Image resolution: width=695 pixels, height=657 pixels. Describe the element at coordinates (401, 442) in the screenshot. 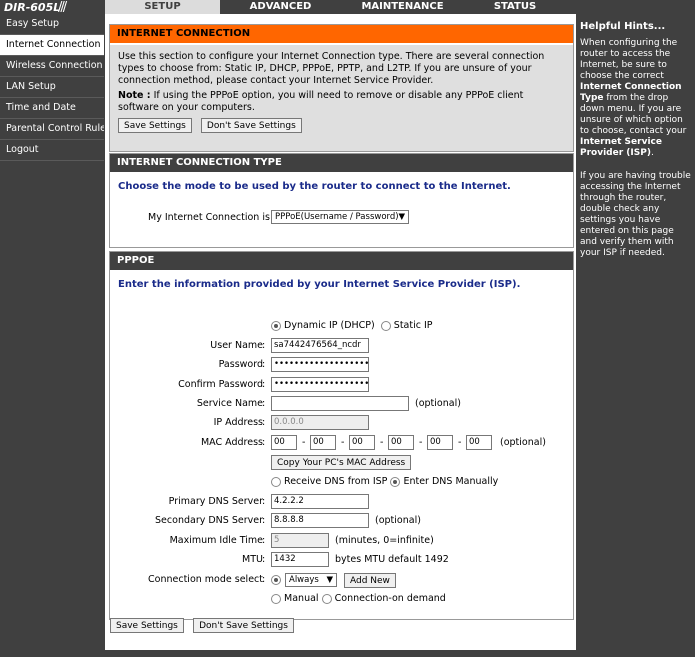

I see `mac-octet-4-input: 00` at that location.